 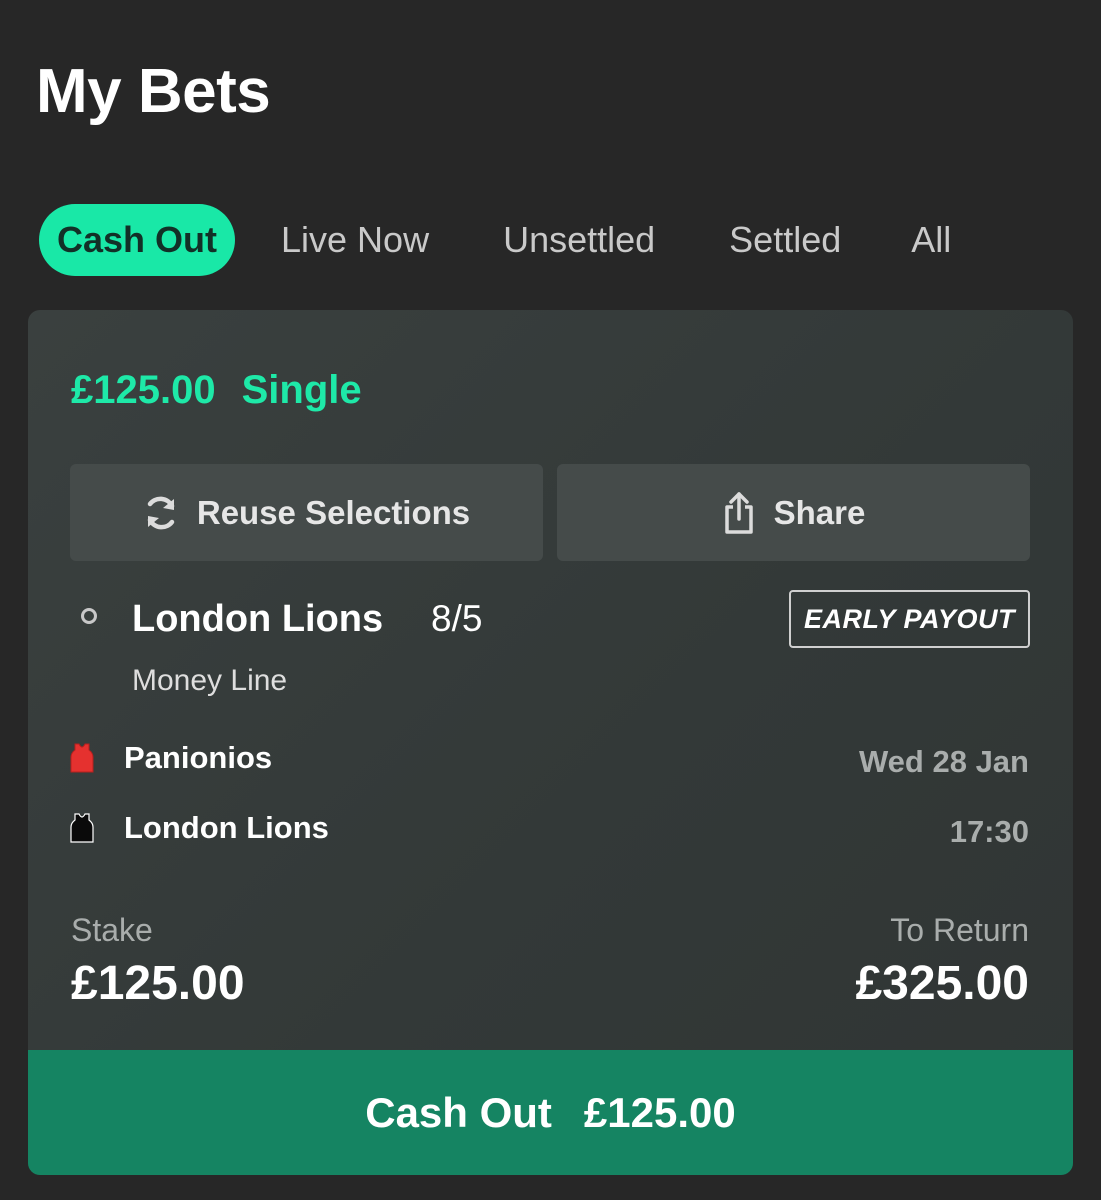 I want to click on share-button: Share, so click(x=793, y=512).